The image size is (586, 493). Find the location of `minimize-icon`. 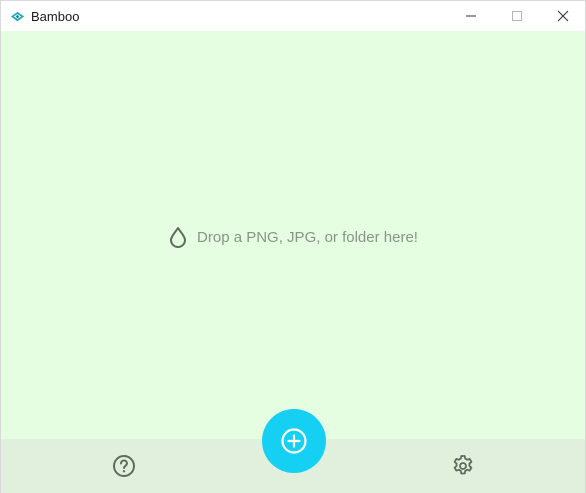

minimize-icon is located at coordinates (471, 16).